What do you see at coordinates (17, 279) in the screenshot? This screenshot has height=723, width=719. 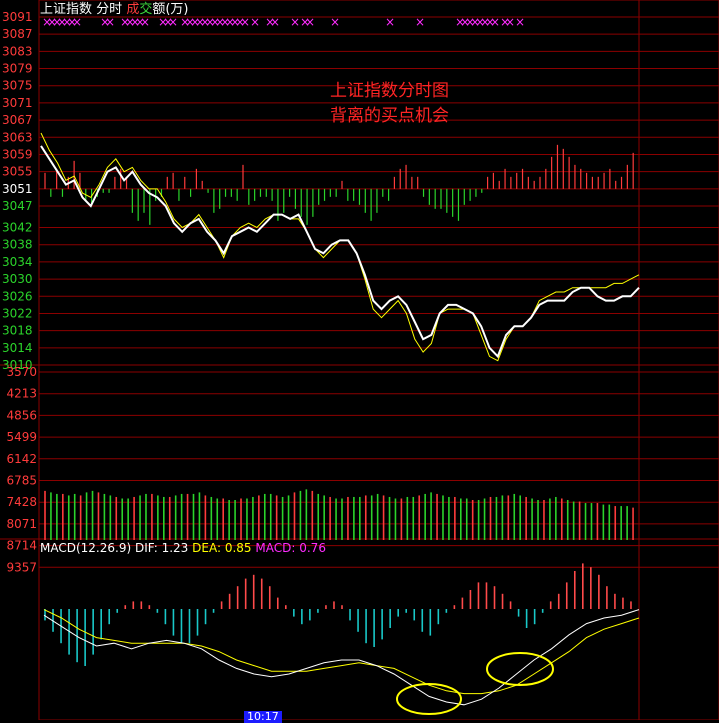 I see `price-tick-label: 3030` at bounding box center [17, 279].